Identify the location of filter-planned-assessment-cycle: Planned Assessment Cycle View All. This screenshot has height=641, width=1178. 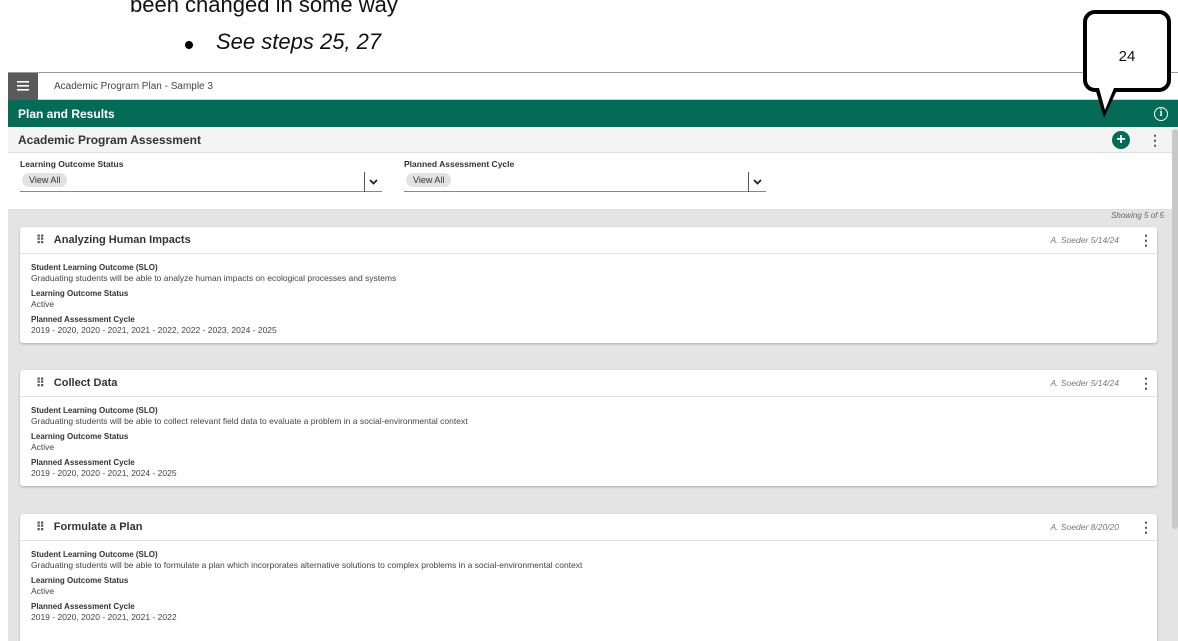
(585, 175).